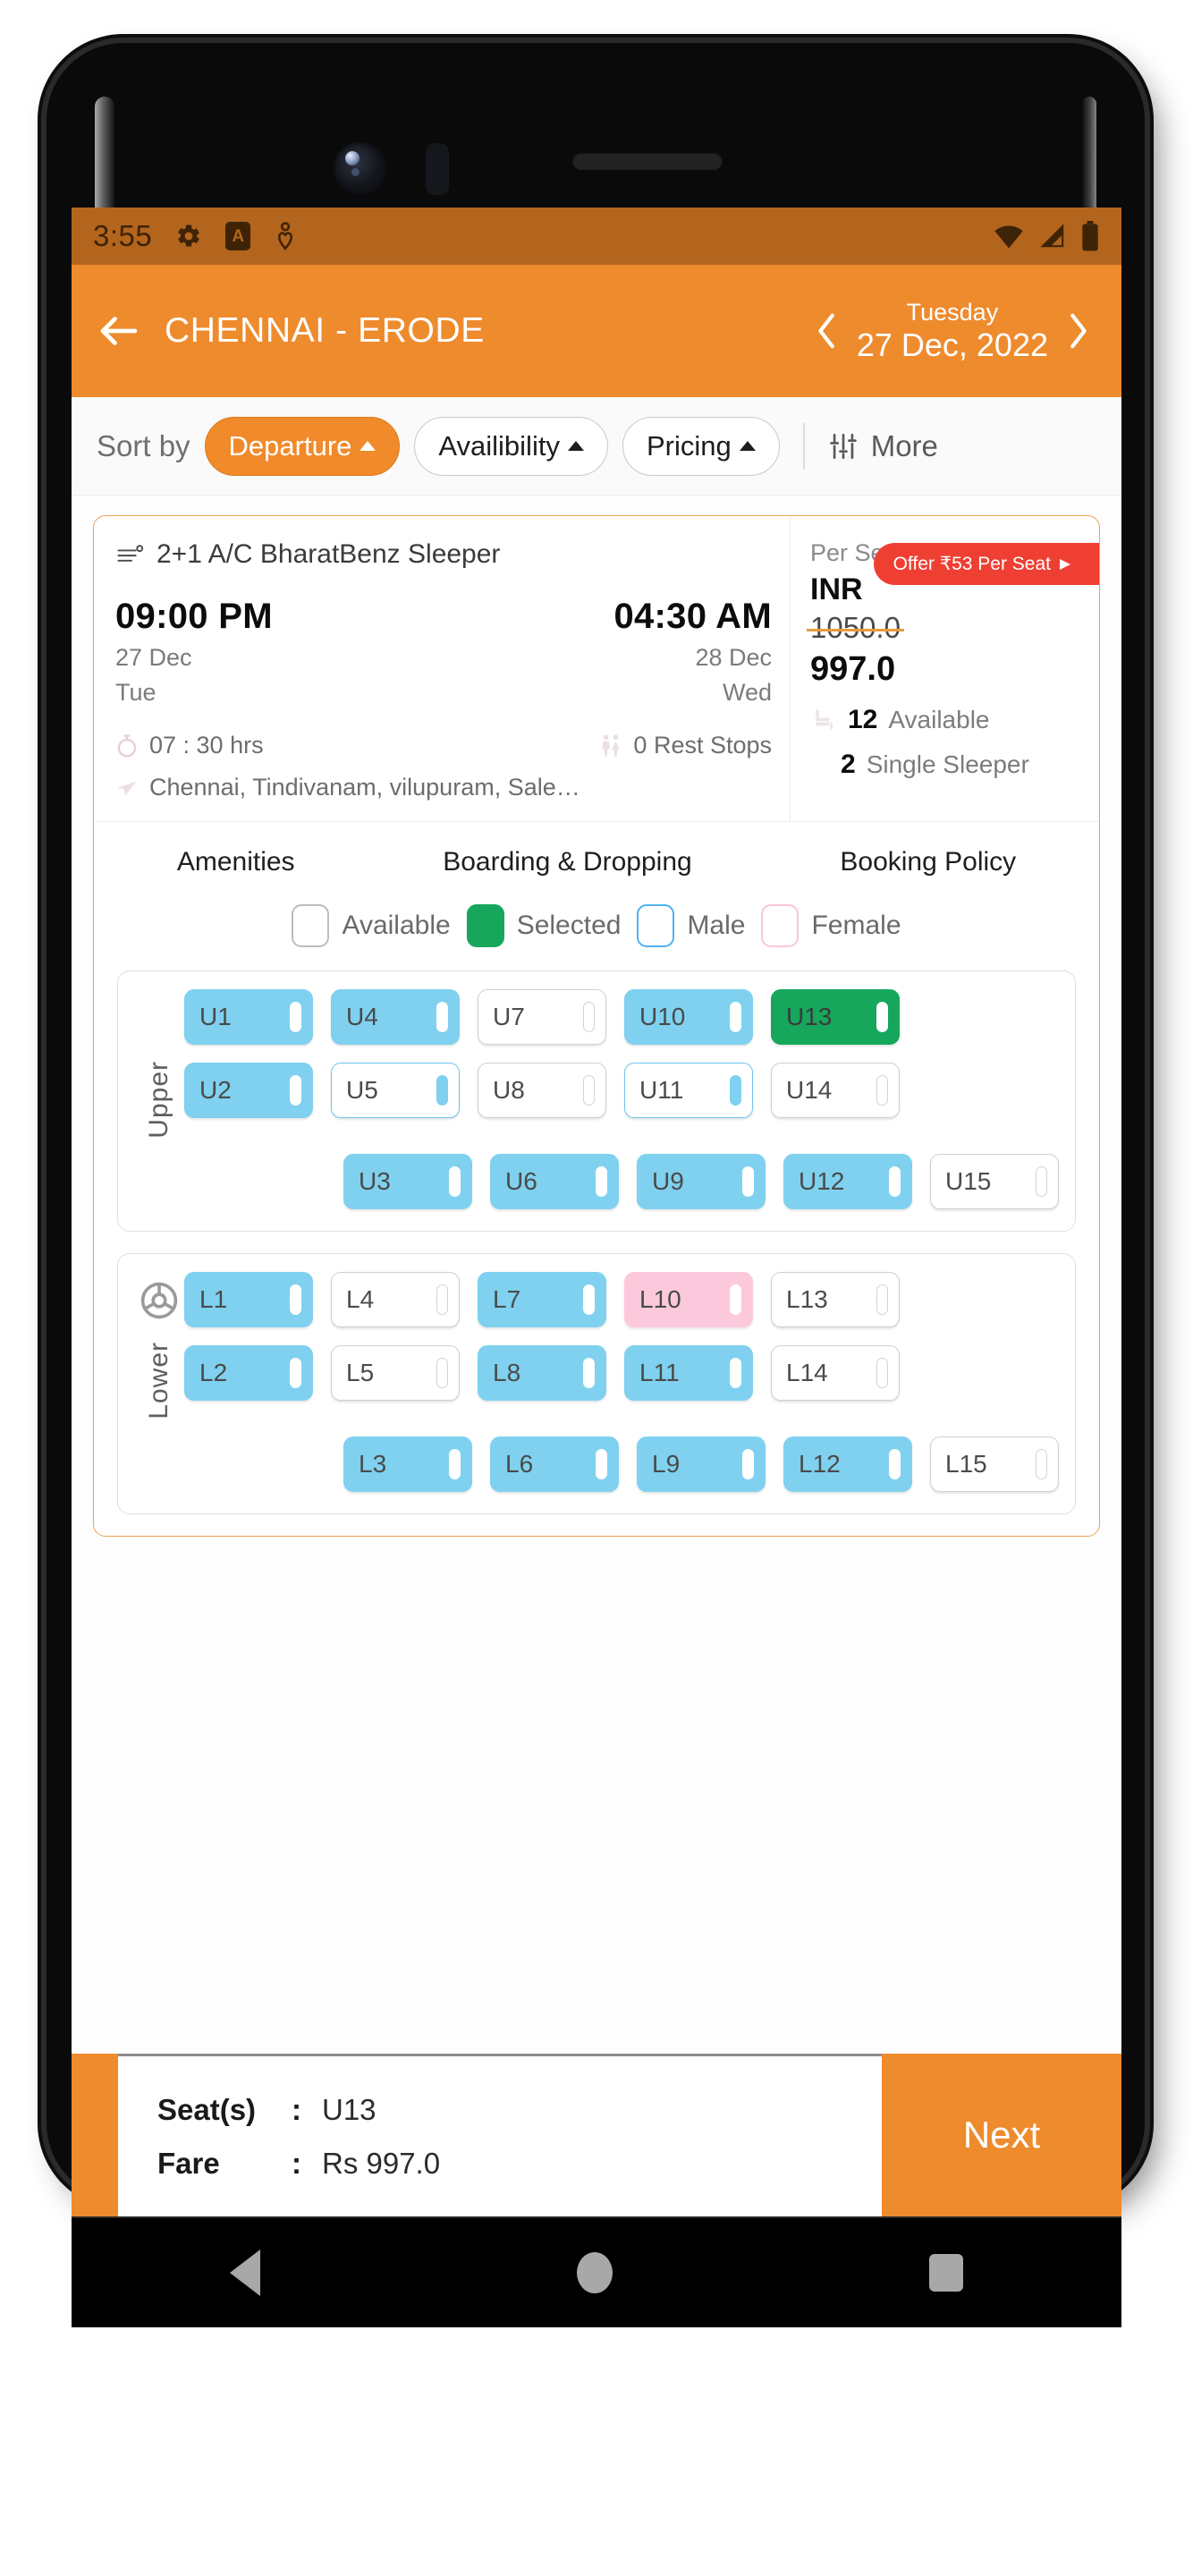  I want to click on legend-swatch-selected, so click(485, 925).